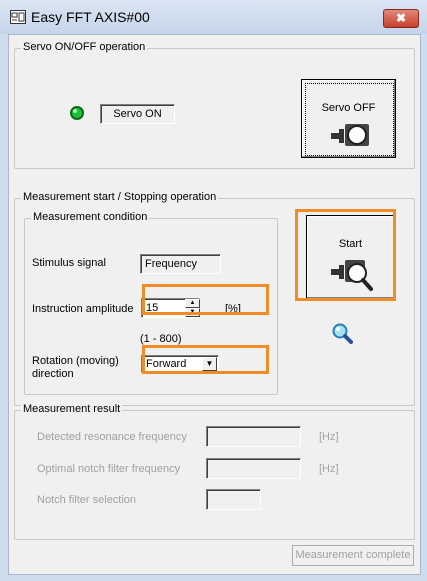 Image resolution: width=427 pixels, height=581 pixels. I want to click on notch-frequency-field, so click(253, 468).